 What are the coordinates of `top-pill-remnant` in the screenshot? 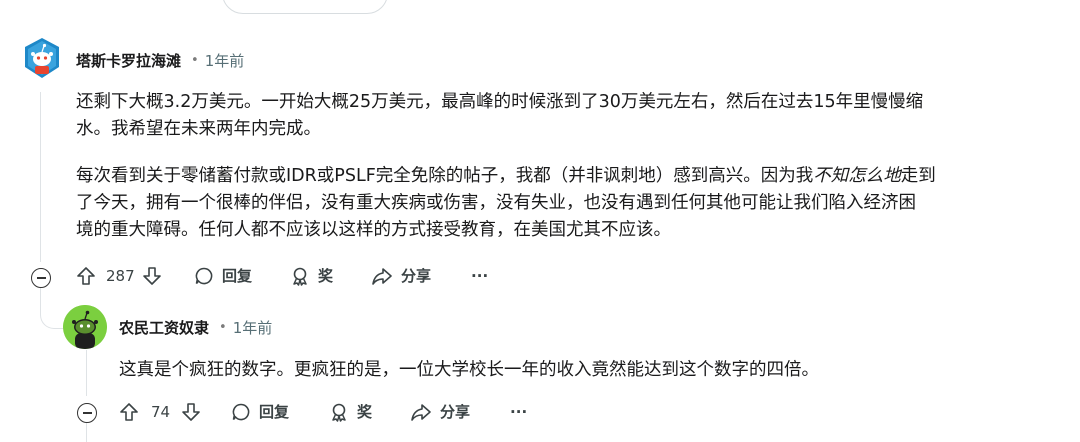 It's located at (305, 7).